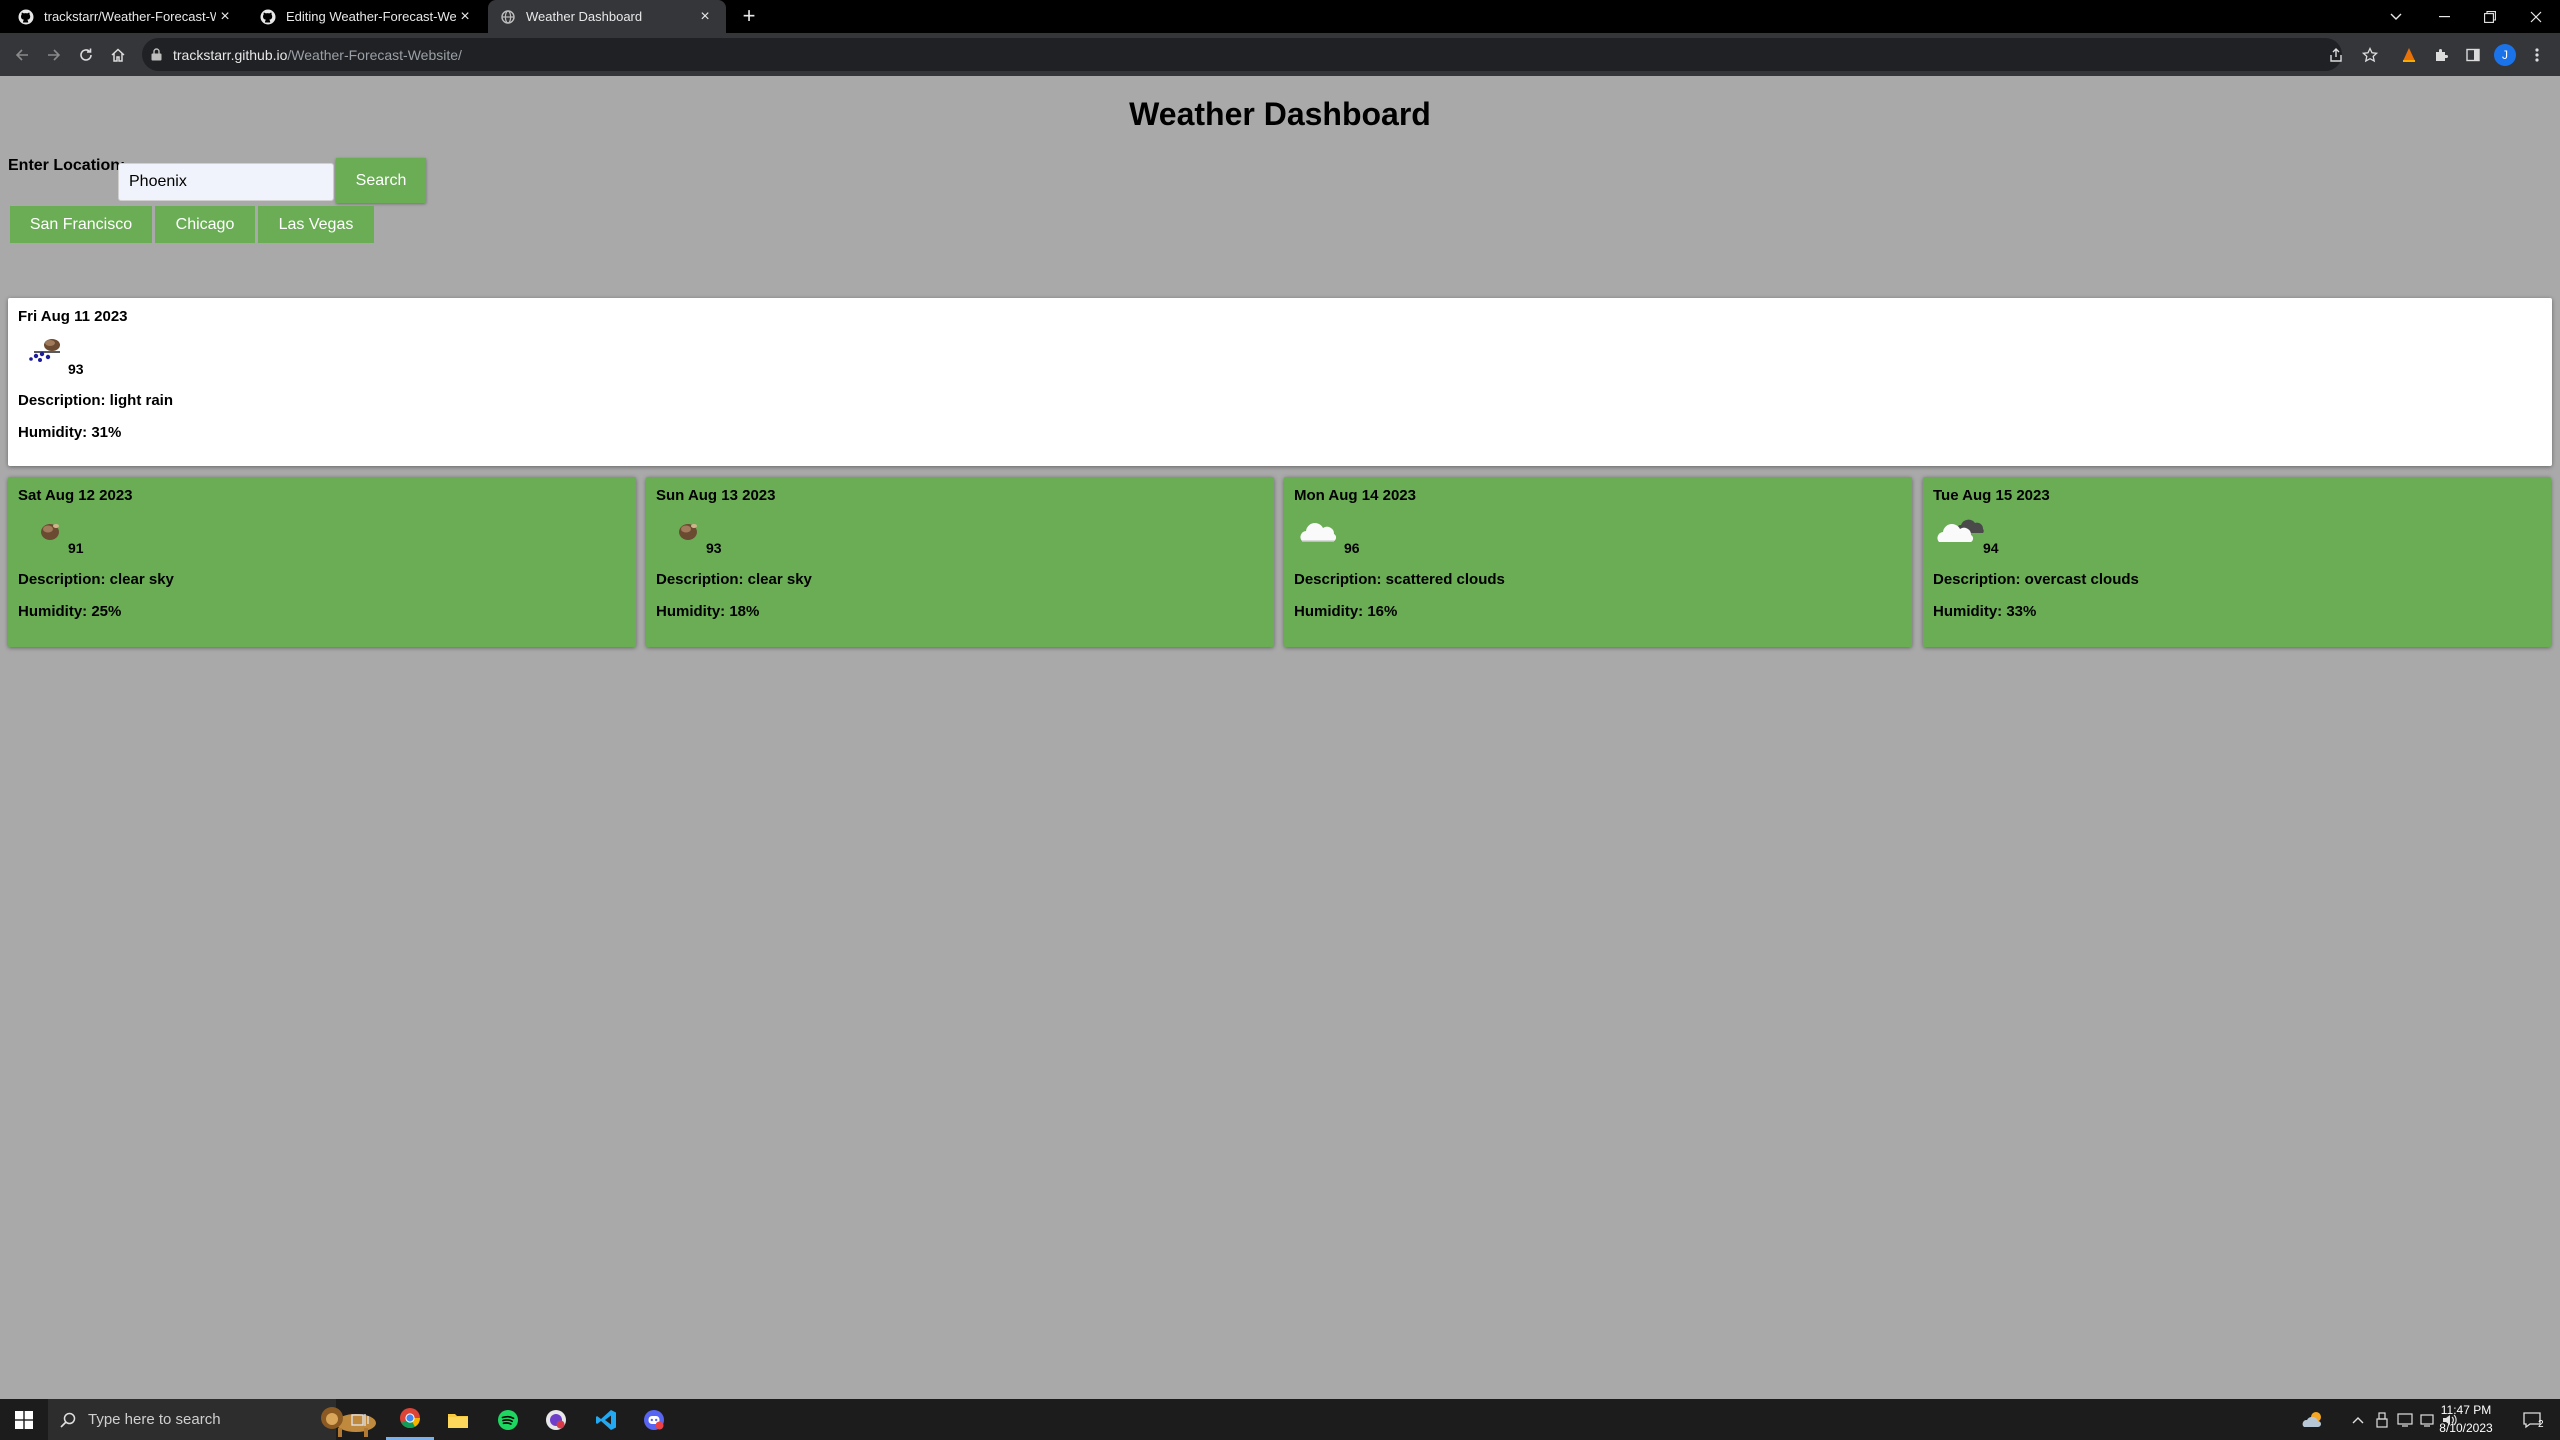  Describe the element at coordinates (716, 495) in the screenshot. I see `weather-date: Sun Aug 13 2023` at that location.